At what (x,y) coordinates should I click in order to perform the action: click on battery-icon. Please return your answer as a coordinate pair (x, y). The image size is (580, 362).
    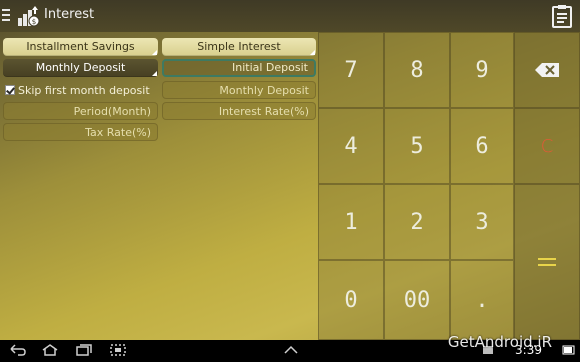
    Looking at the image, I should click on (568, 350).